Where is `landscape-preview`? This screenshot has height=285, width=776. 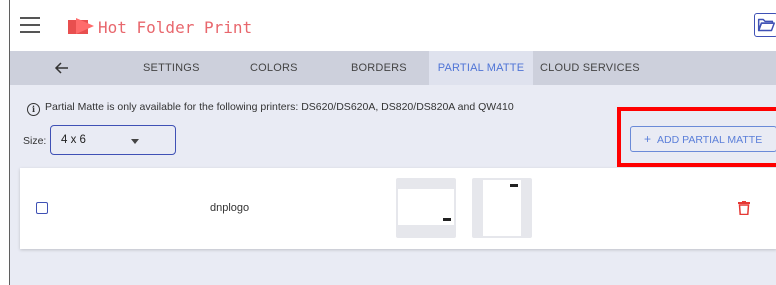 landscape-preview is located at coordinates (426, 208).